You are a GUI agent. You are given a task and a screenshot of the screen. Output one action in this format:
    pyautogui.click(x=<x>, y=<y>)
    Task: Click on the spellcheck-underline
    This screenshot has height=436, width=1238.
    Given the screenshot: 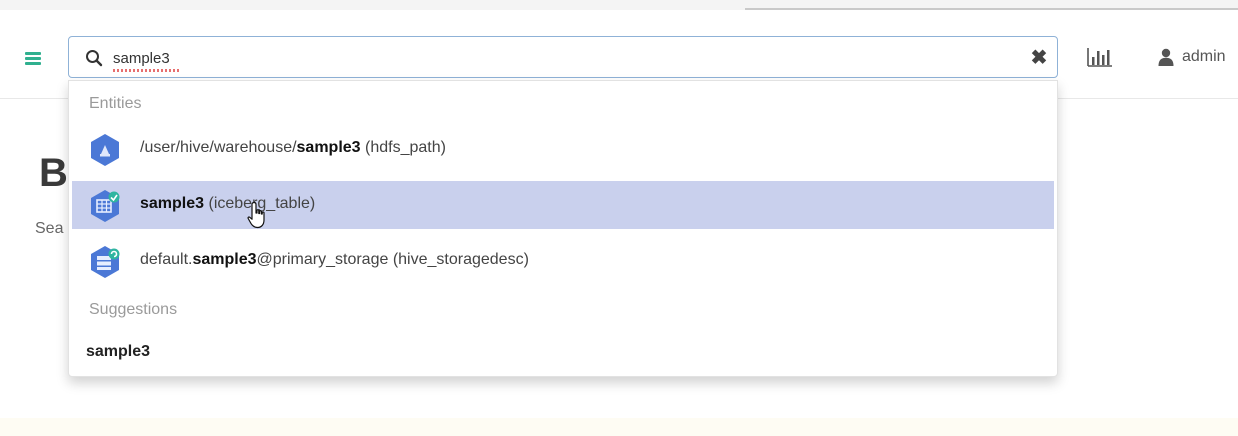 What is the action you would take?
    pyautogui.click(x=146, y=70)
    